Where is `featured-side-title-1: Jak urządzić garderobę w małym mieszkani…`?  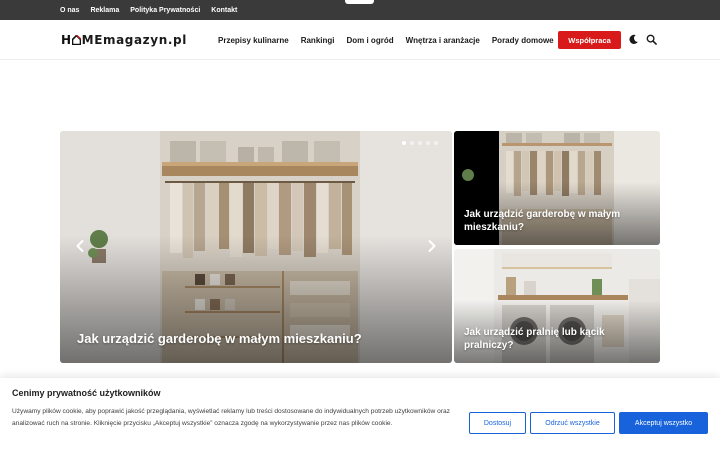 featured-side-title-1: Jak urządzić garderobę w małym mieszkani… is located at coordinates (556, 221).